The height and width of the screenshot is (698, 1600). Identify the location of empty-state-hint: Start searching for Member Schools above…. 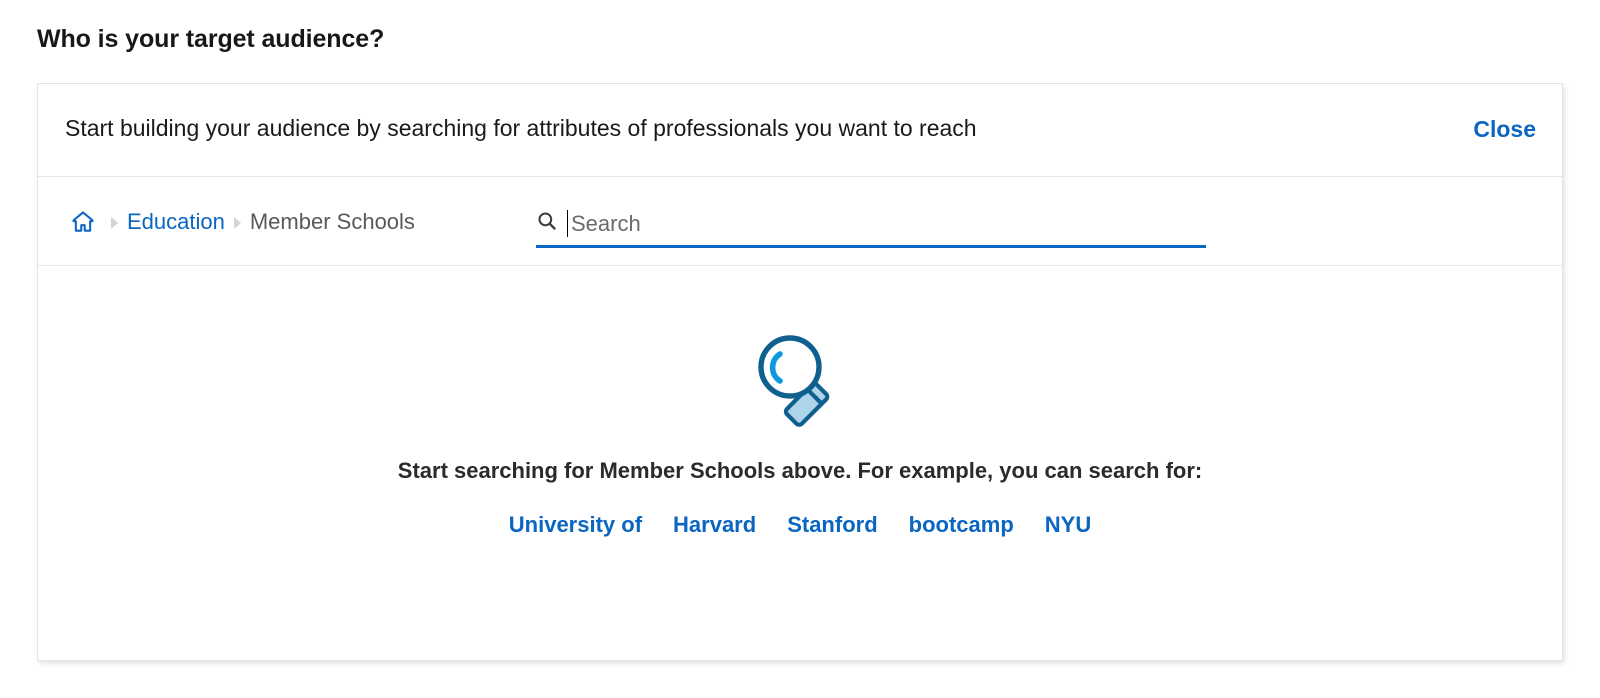
(800, 470).